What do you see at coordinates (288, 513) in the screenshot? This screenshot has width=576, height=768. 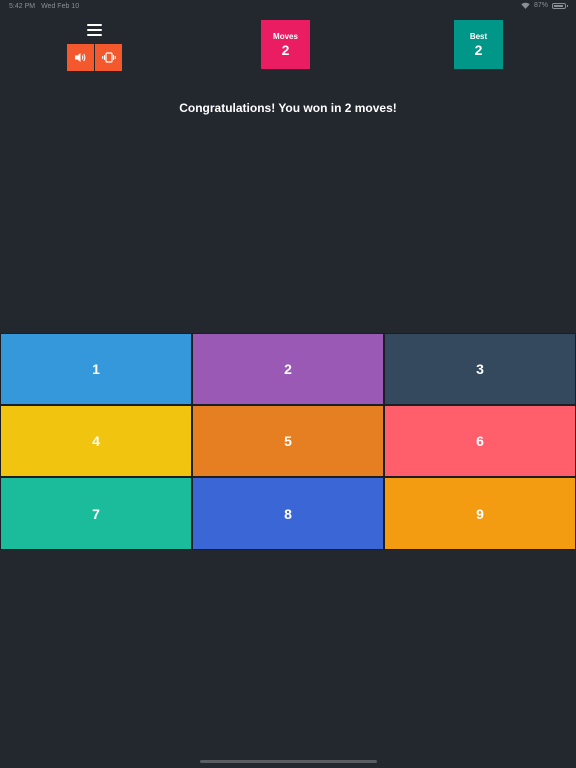 I see `tile-8: 8` at bounding box center [288, 513].